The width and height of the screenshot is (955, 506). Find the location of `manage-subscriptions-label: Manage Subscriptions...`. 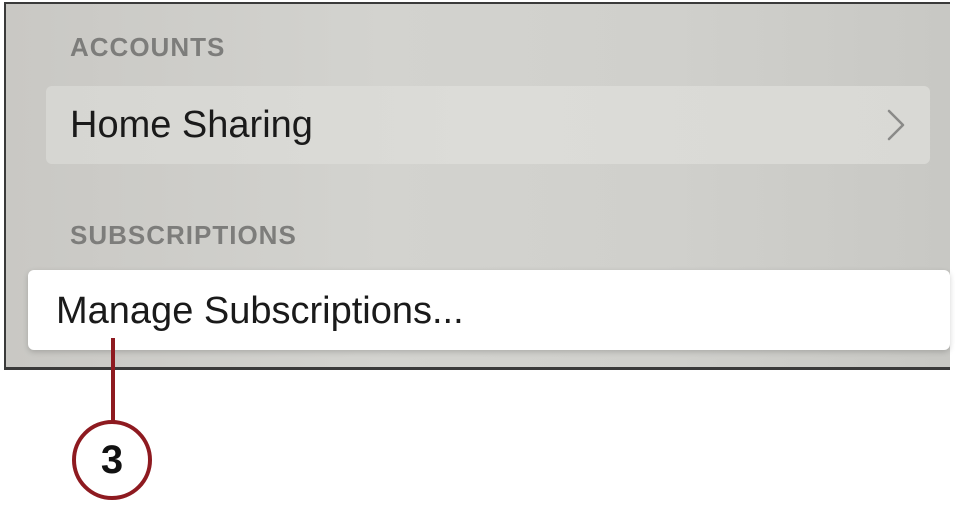

manage-subscriptions-label: Manage Subscriptions... is located at coordinates (260, 311).